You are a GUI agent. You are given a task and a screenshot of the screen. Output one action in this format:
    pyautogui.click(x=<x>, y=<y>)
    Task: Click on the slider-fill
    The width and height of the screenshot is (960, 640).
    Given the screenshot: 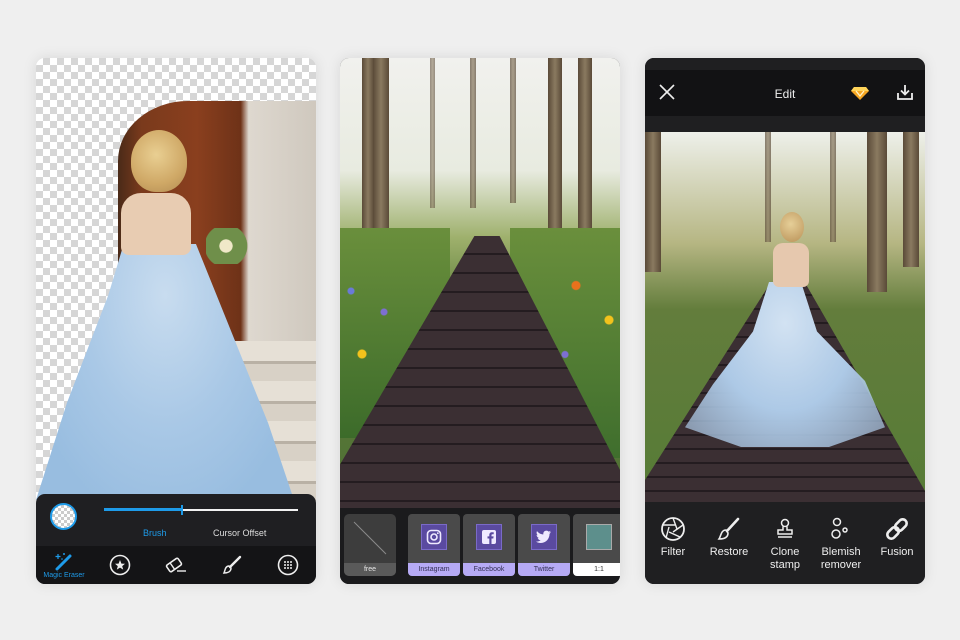 What is the action you would take?
    pyautogui.click(x=143, y=509)
    